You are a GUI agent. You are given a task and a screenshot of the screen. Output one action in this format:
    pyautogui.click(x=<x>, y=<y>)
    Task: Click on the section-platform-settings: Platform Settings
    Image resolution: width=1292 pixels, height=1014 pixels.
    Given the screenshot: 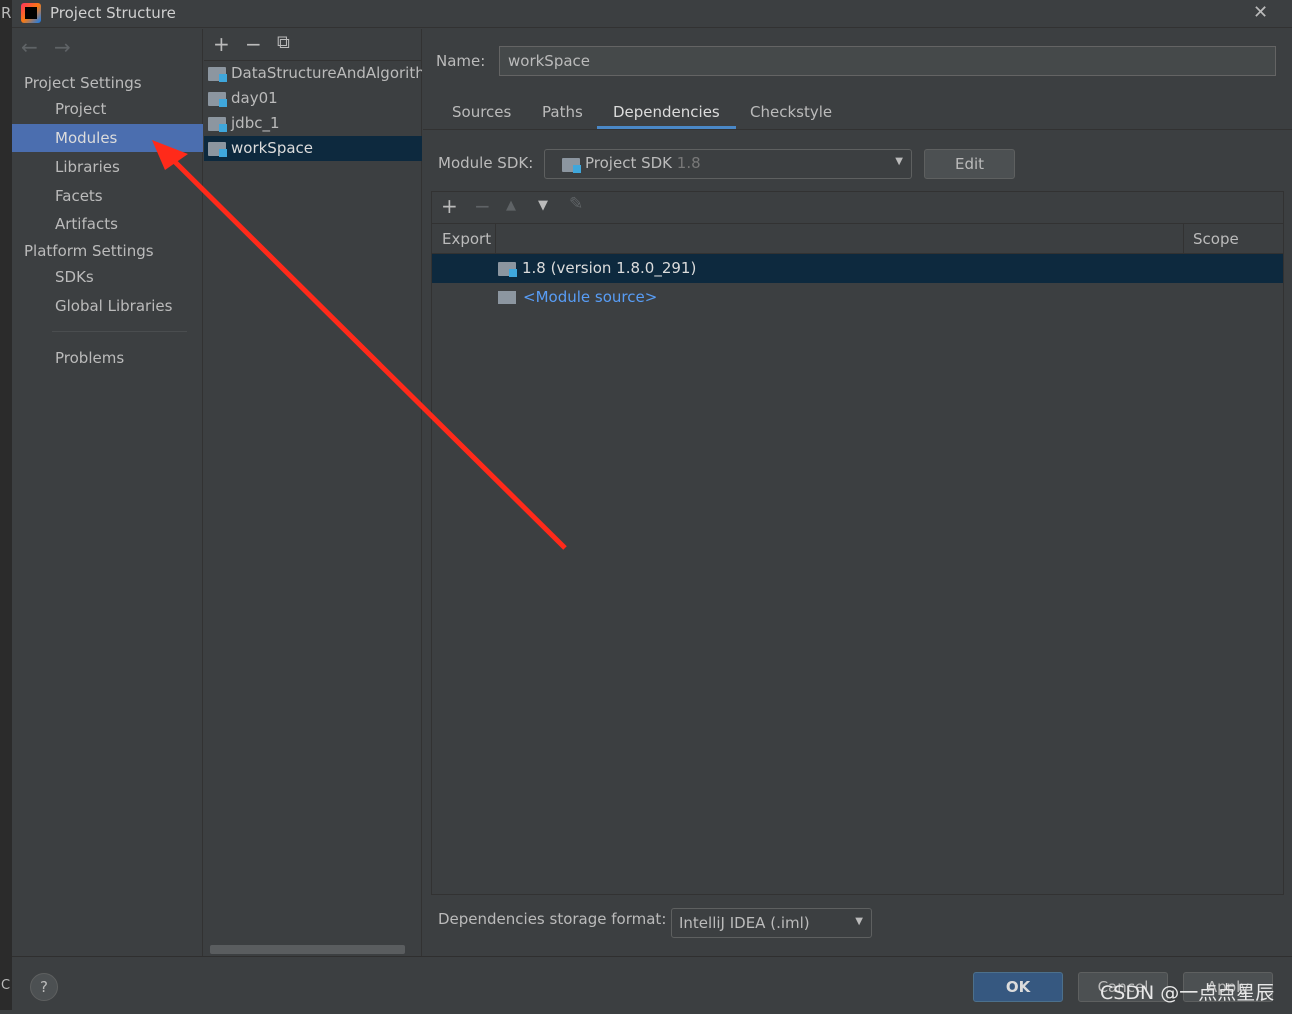 What is the action you would take?
    pyautogui.click(x=89, y=251)
    